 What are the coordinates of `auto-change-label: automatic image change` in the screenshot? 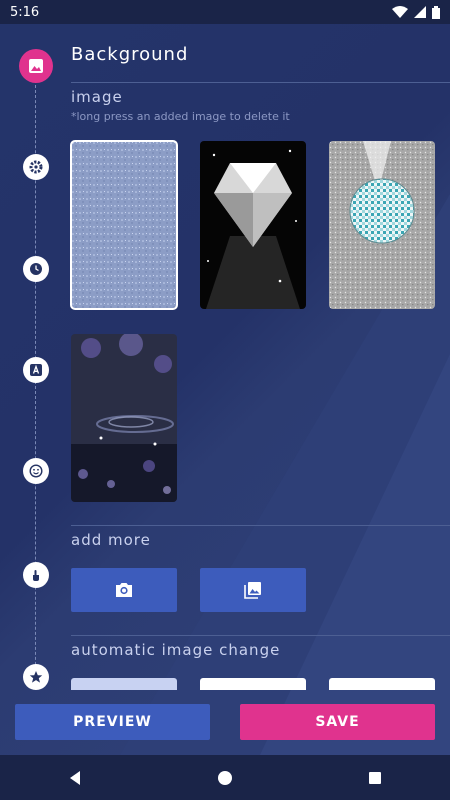 It's located at (176, 650).